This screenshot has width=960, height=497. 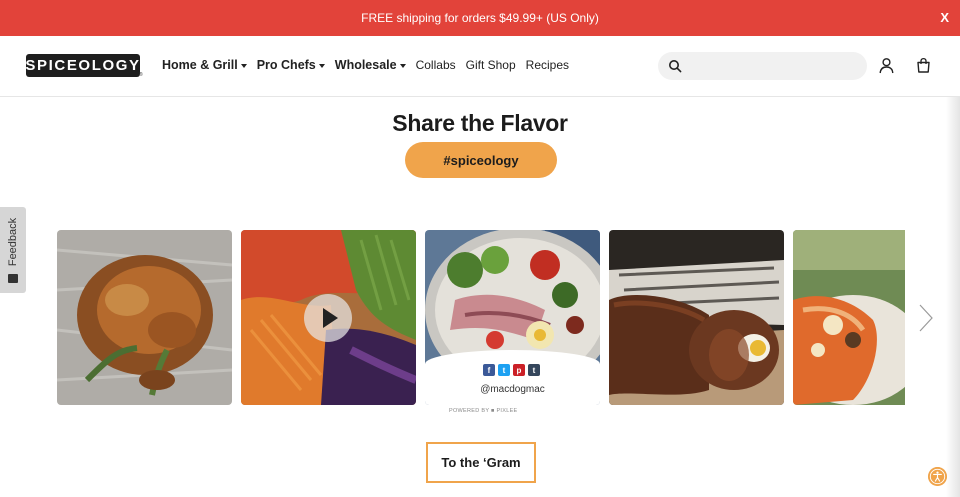 I want to click on chevron-right-icon, so click(x=926, y=318).